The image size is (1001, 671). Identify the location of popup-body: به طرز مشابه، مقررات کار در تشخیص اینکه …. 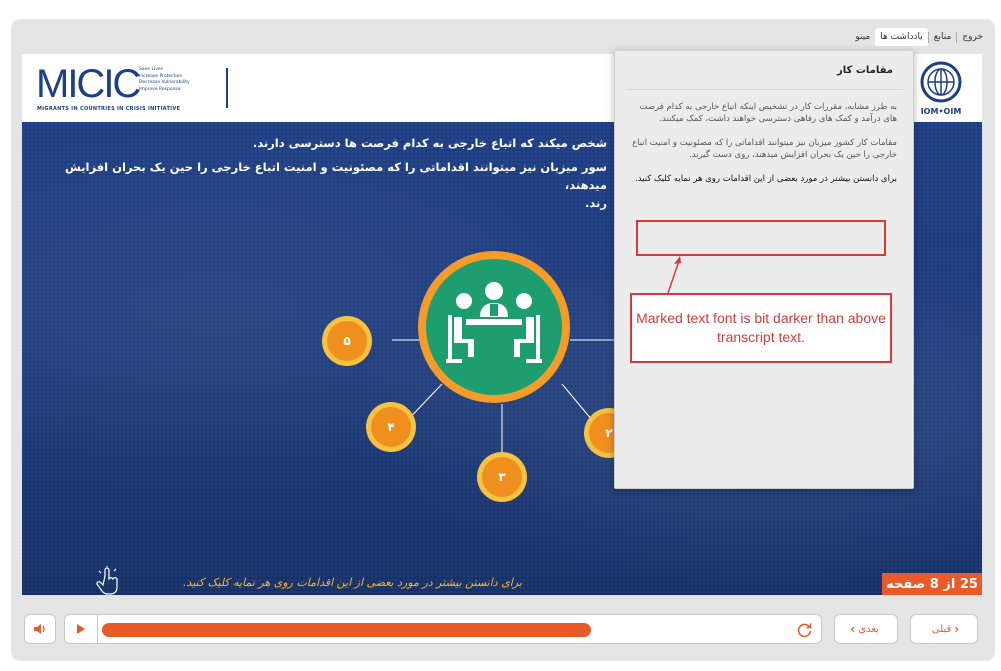
(762, 149).